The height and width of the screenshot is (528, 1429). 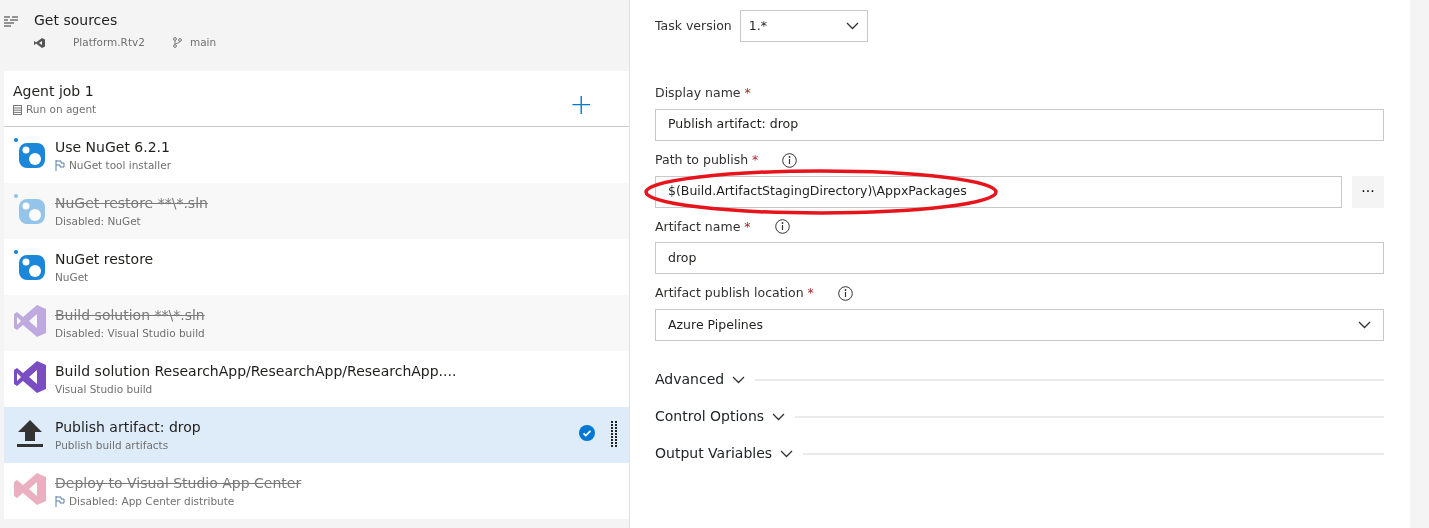 I want to click on task-subtitle: NuGet tool installer, so click(x=120, y=165).